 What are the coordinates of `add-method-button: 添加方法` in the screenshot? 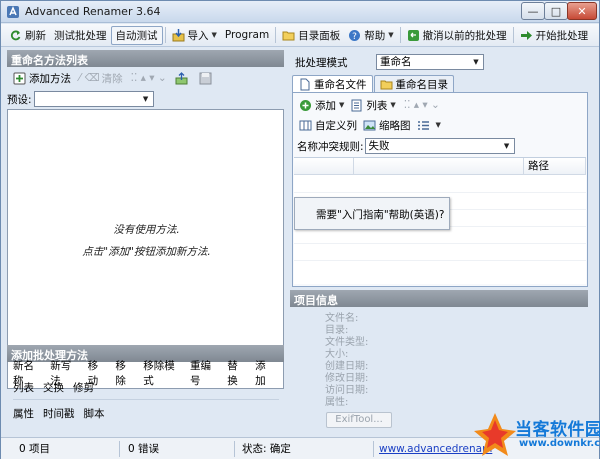 It's located at (42, 78).